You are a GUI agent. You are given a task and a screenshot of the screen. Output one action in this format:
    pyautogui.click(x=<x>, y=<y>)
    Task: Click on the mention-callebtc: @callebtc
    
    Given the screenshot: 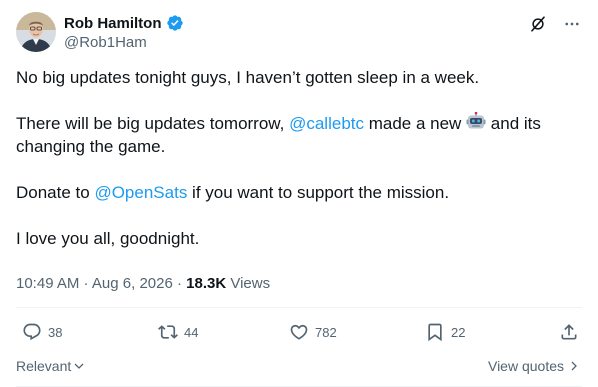 What is the action you would take?
    pyautogui.click(x=326, y=123)
    